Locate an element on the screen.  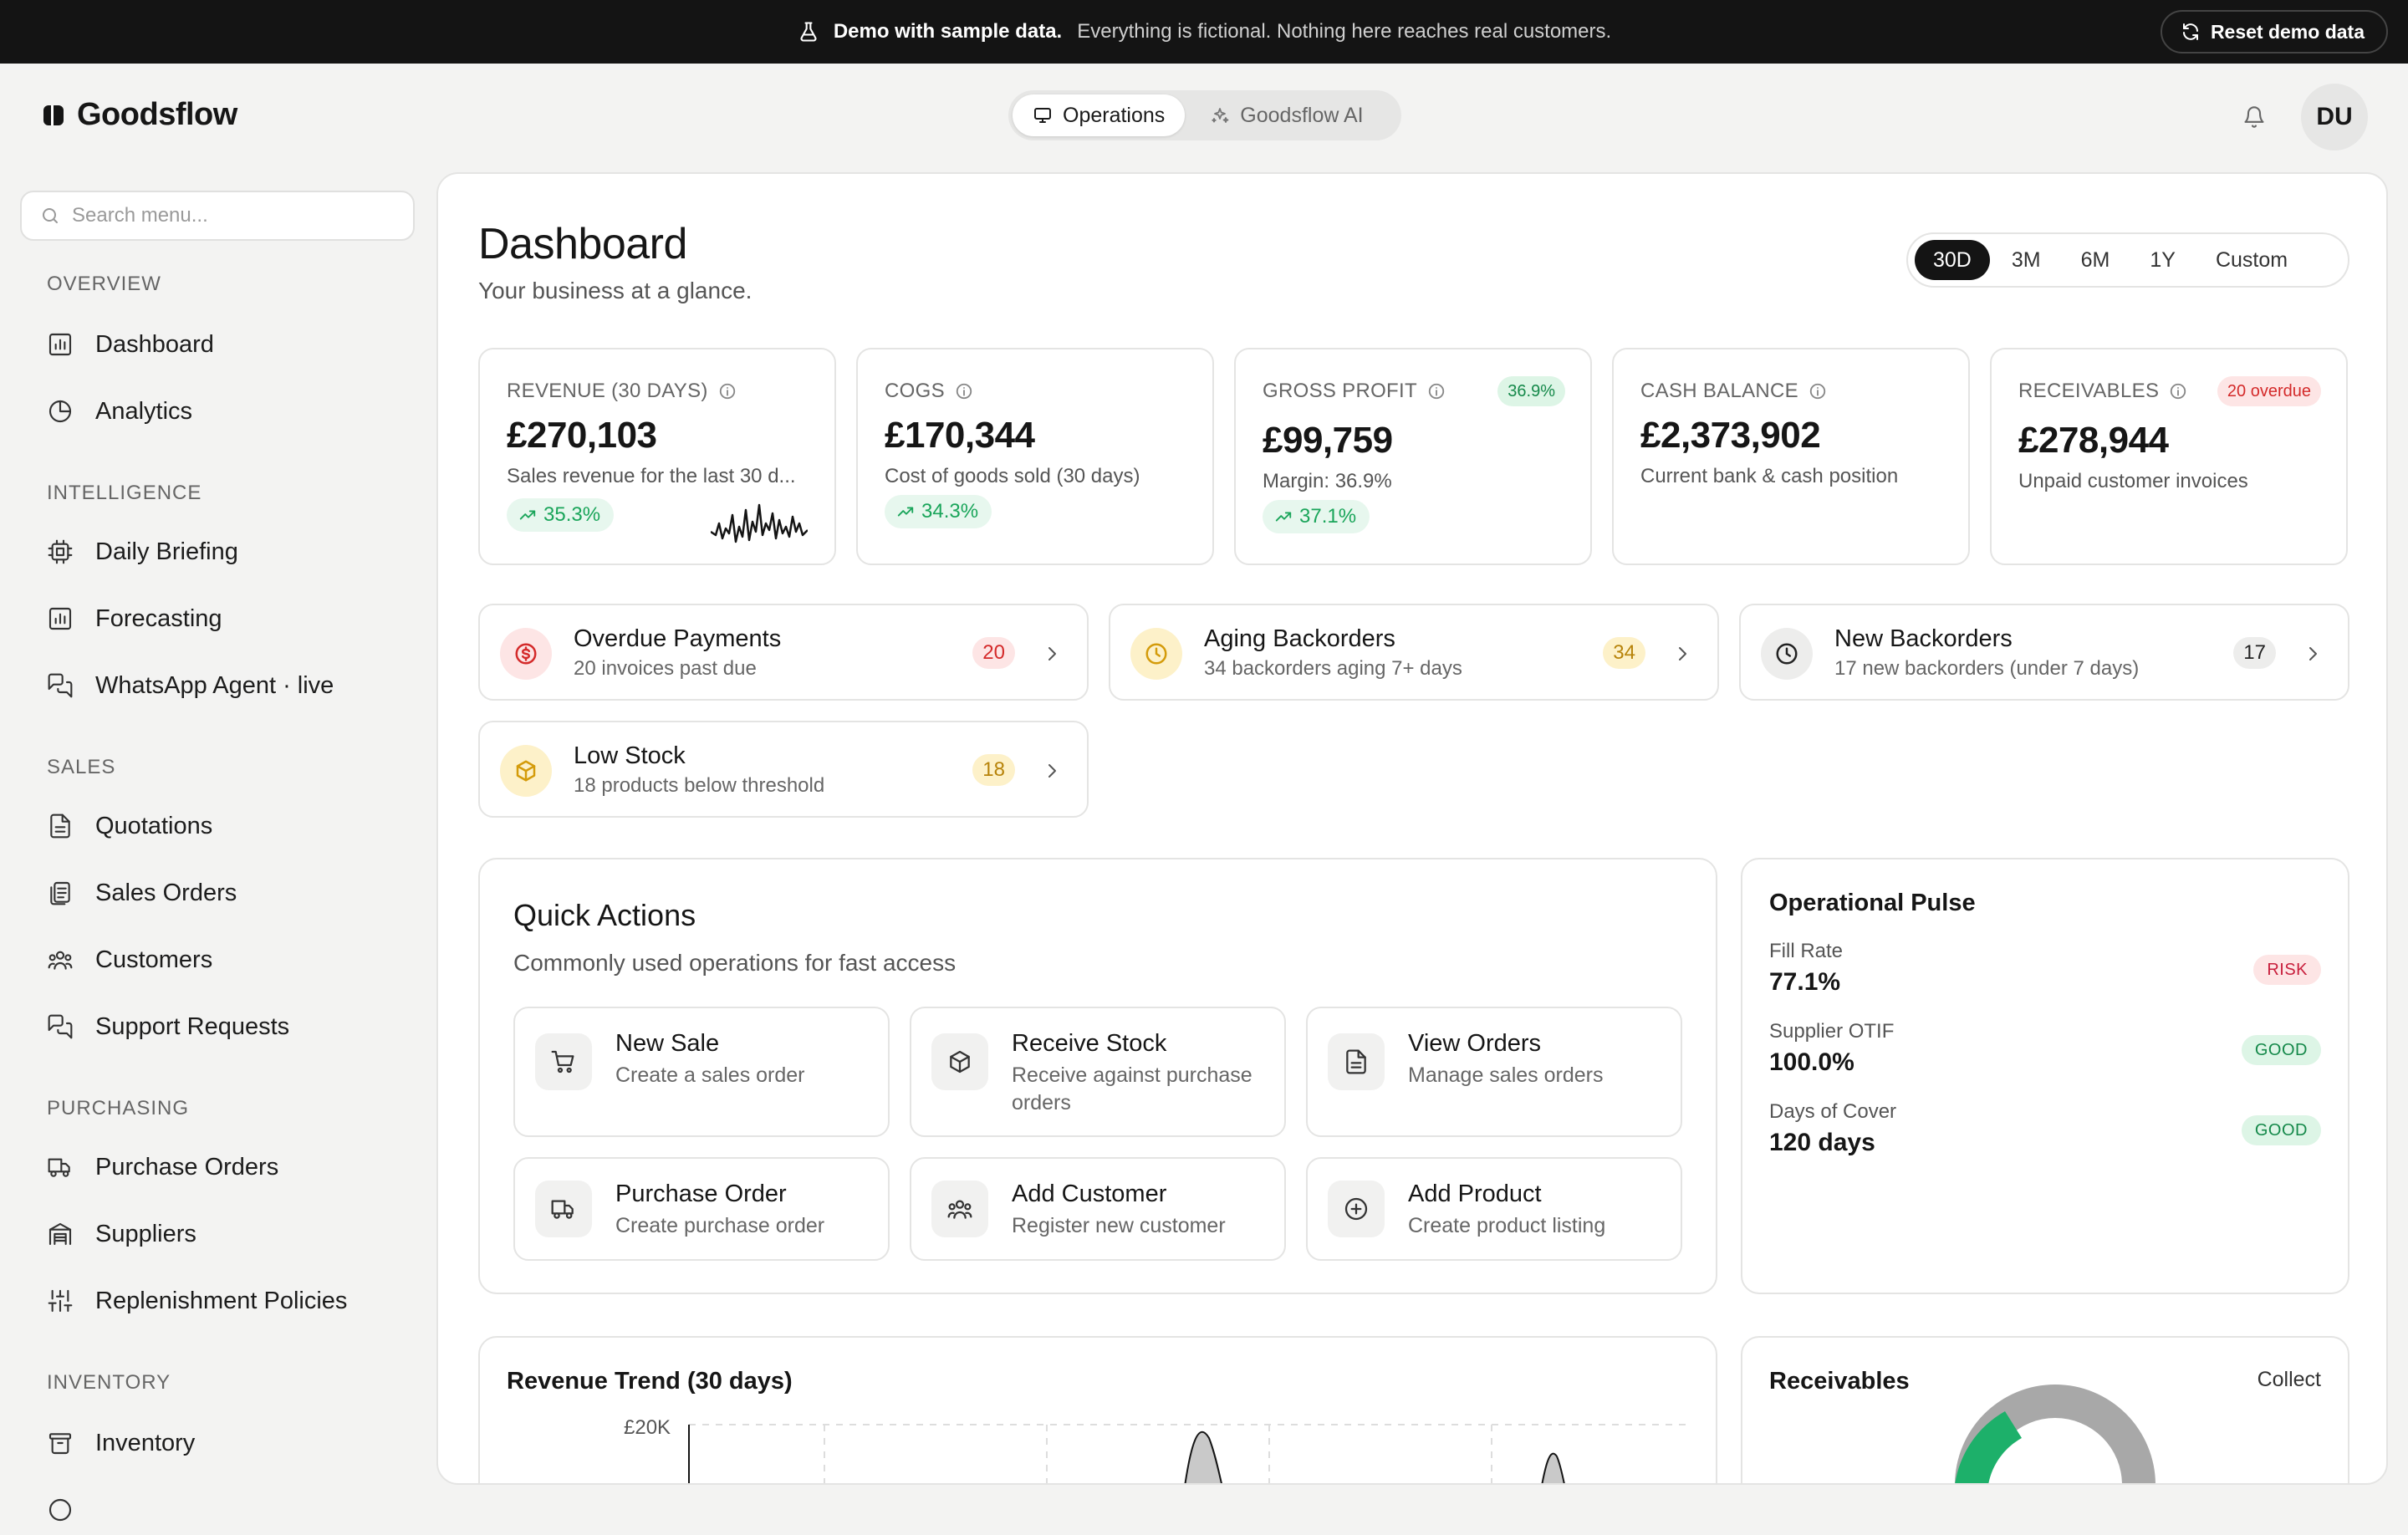
quick-action-title: View Orders is located at coordinates (1475, 1043).